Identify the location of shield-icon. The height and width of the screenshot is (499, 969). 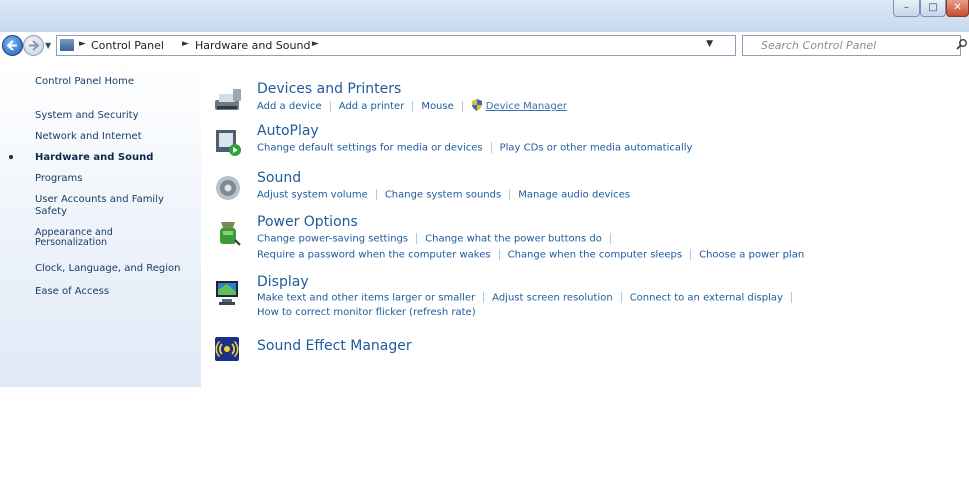
(476, 105).